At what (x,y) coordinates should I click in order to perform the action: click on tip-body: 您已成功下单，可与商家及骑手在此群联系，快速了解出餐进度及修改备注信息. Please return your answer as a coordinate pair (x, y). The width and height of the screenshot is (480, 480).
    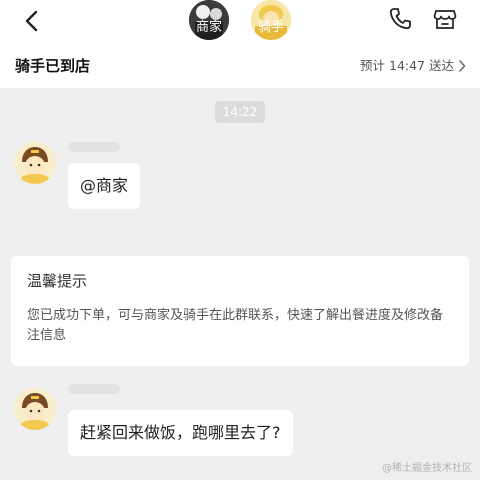
    Looking at the image, I should click on (235, 325).